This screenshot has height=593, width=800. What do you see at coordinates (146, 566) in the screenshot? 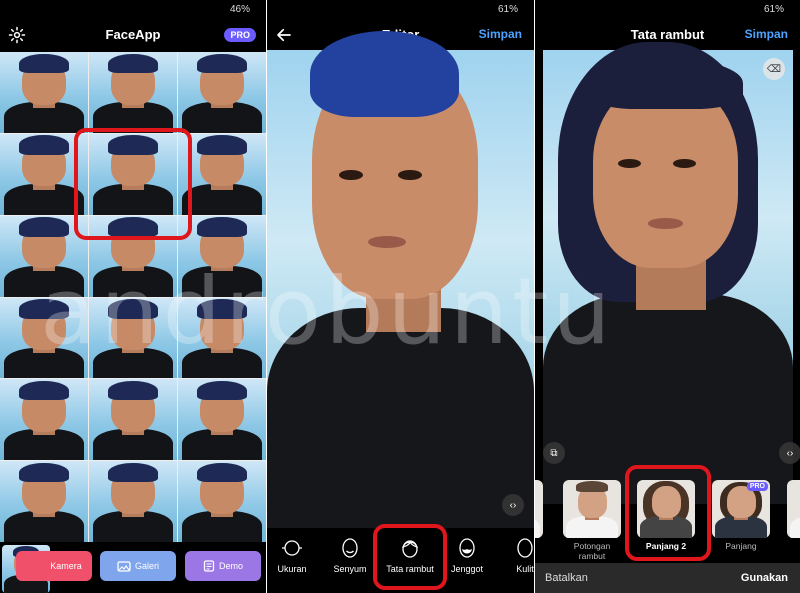
I see `gallery-button-label: Galeri` at bounding box center [146, 566].